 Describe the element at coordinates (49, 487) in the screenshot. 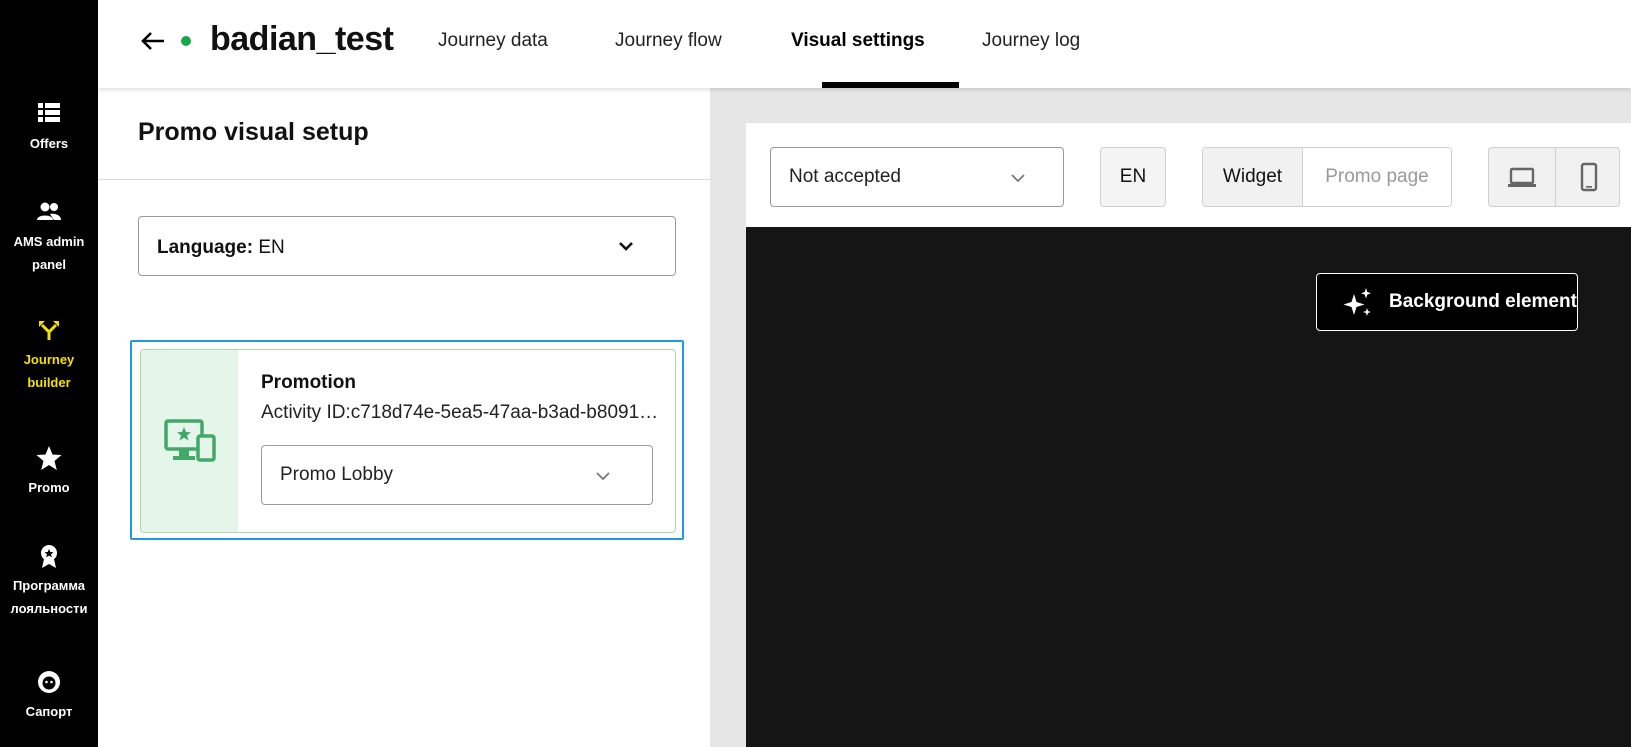

I see `nav-label: Promo` at that location.